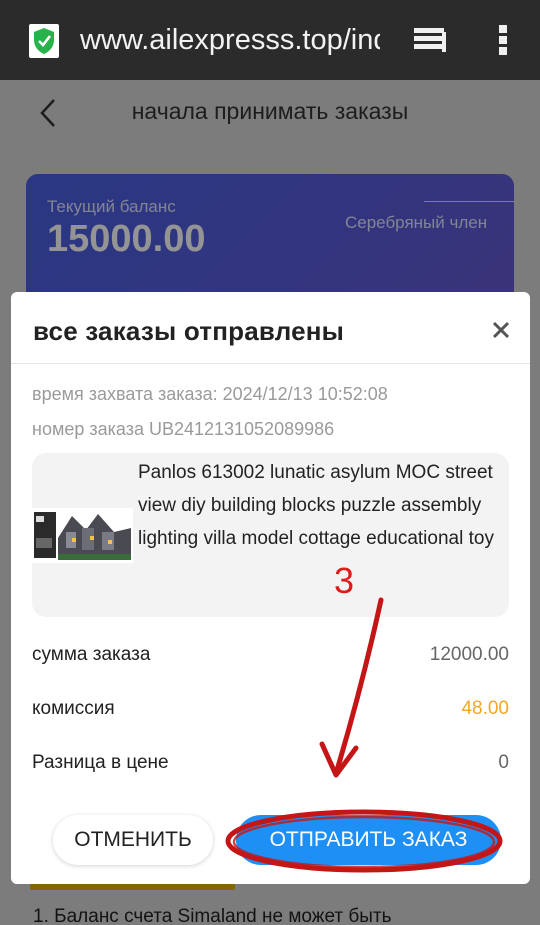 The width and height of the screenshot is (540, 925). What do you see at coordinates (344, 580) in the screenshot?
I see `annotation-step-number: 3` at bounding box center [344, 580].